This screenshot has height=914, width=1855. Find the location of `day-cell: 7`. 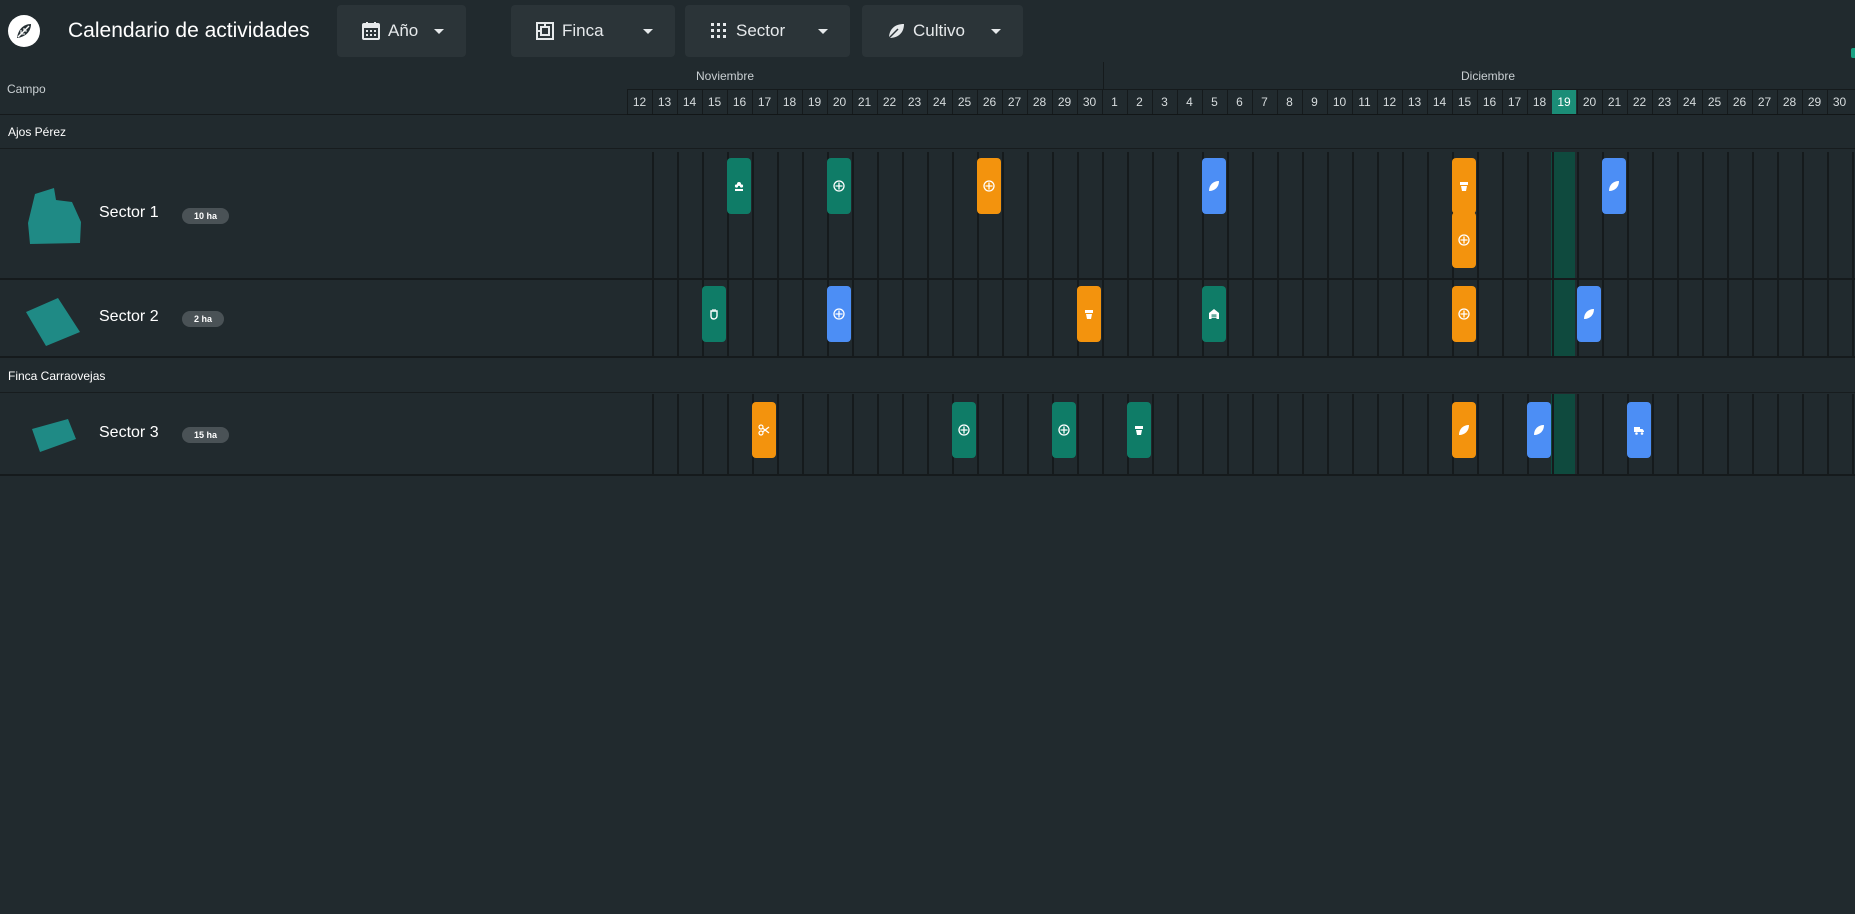

day-cell: 7 is located at coordinates (1264, 102).